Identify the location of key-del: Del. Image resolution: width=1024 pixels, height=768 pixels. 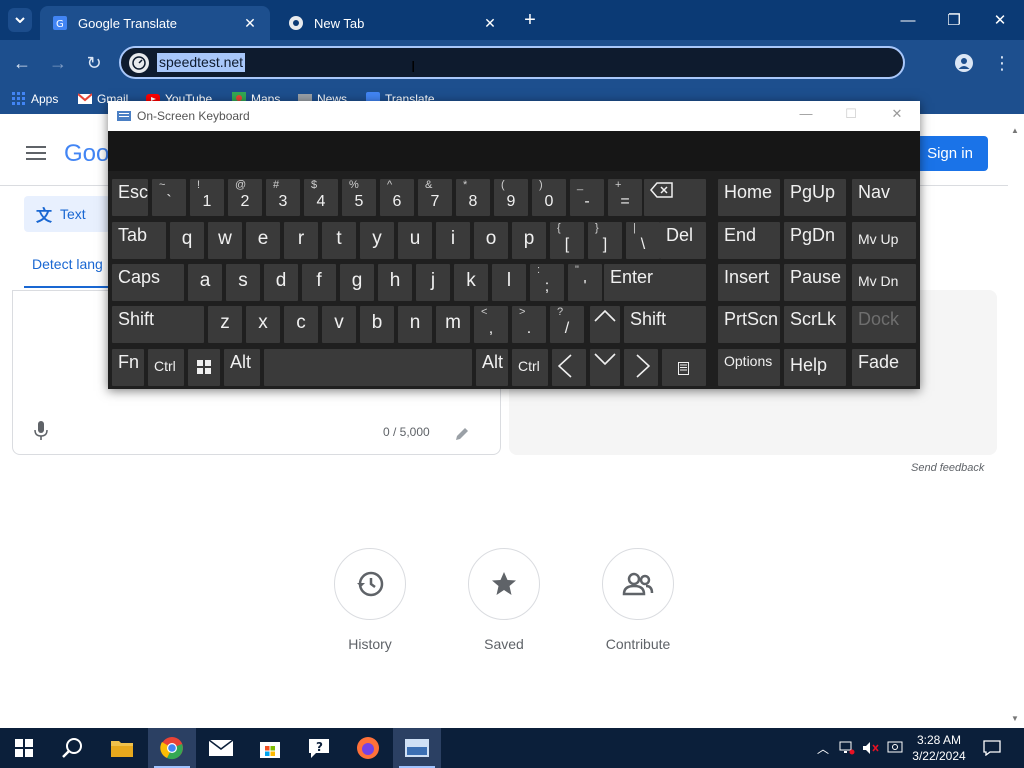
(683, 240).